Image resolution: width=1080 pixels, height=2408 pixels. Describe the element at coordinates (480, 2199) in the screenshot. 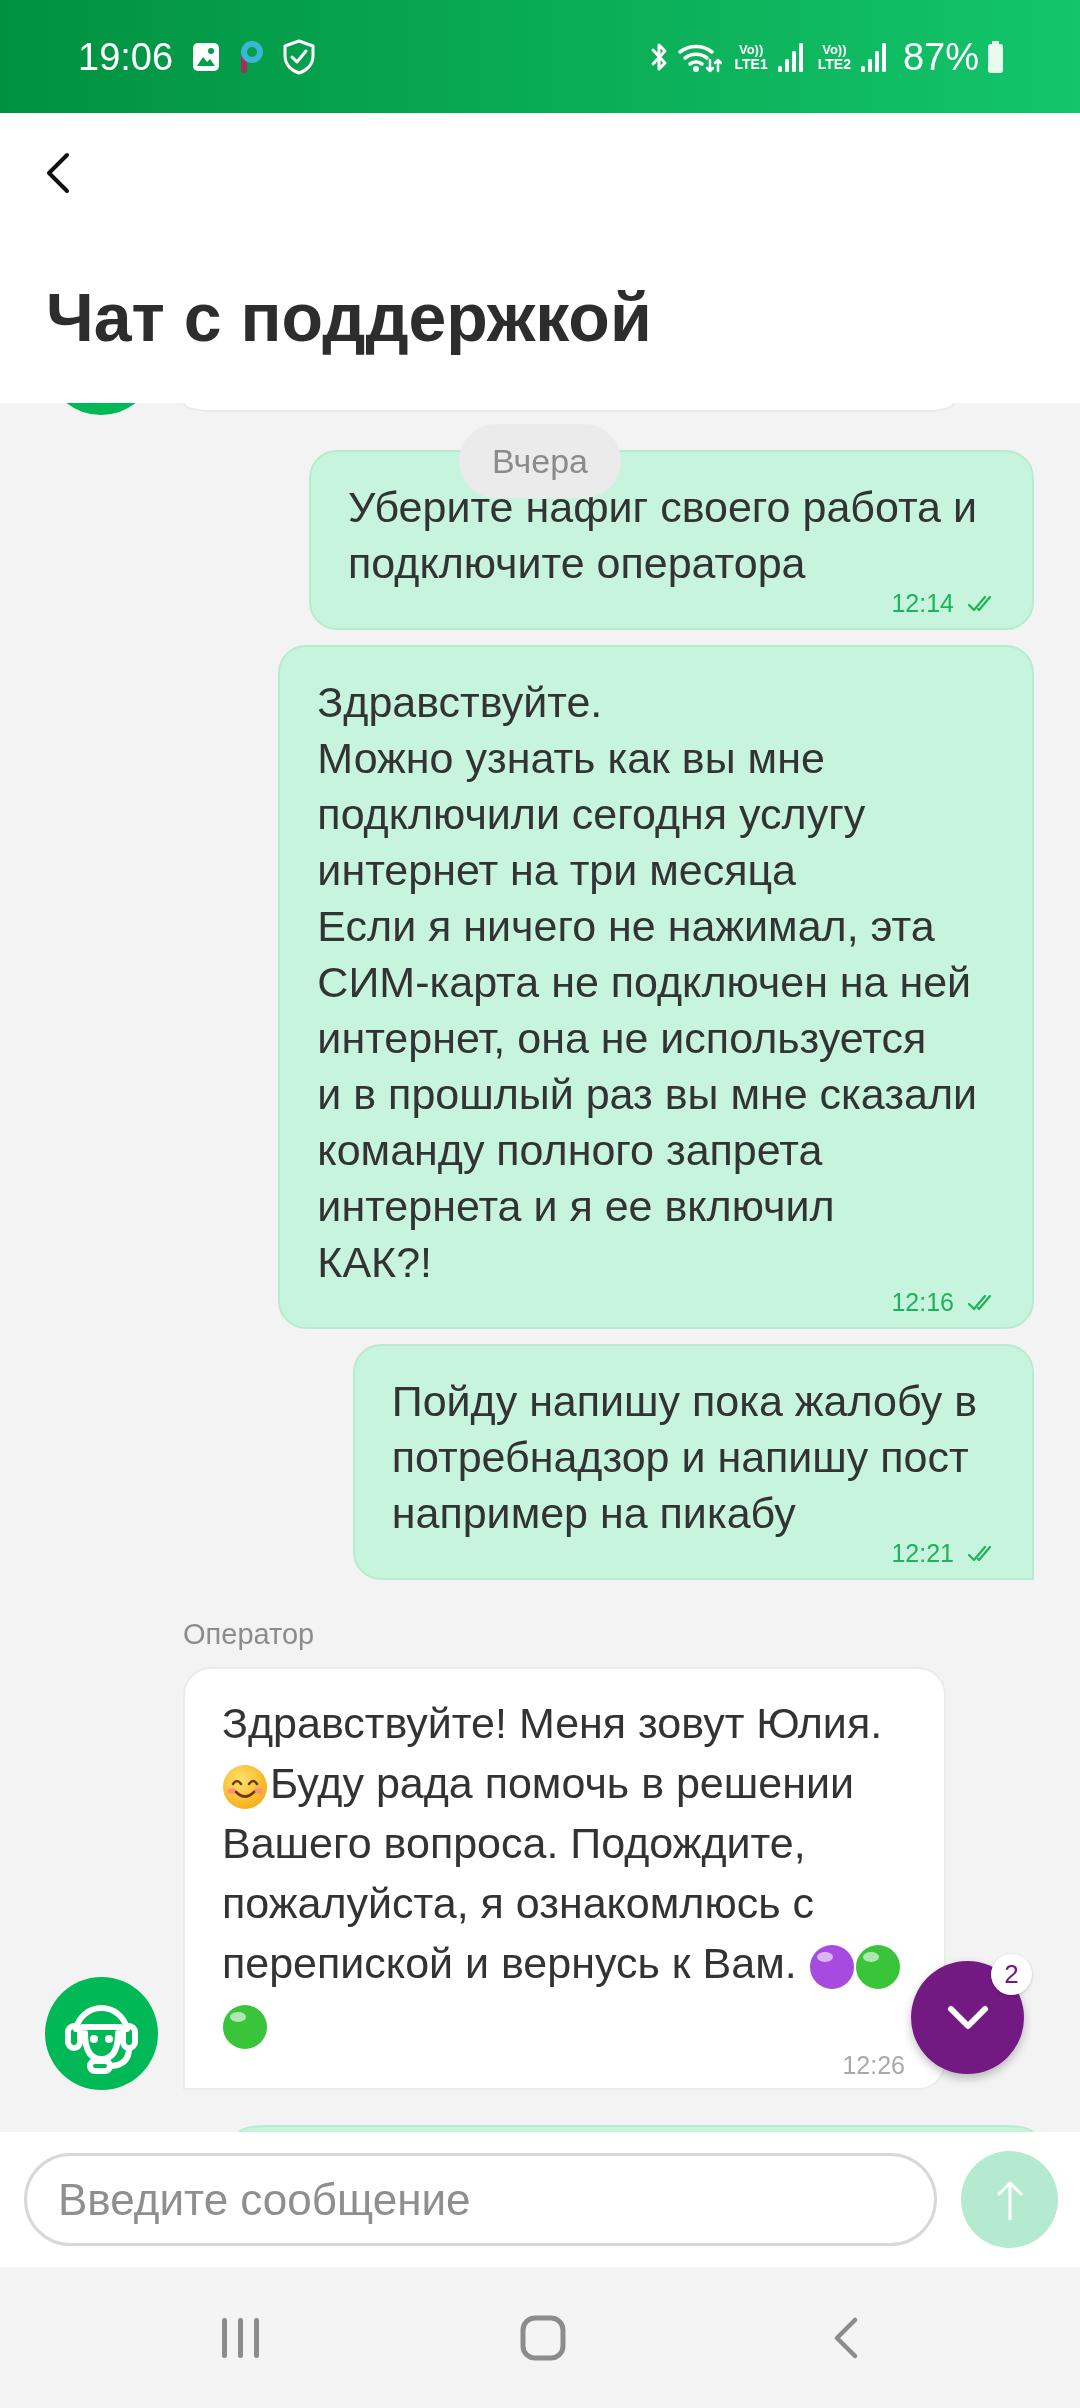

I see `message-input: Введите сообщение` at that location.